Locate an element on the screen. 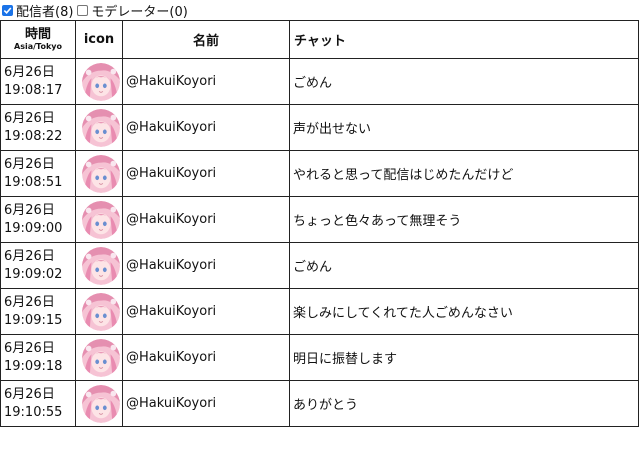 The height and width of the screenshot is (451, 640). row-time: 19:08:17 is located at coordinates (33, 90).